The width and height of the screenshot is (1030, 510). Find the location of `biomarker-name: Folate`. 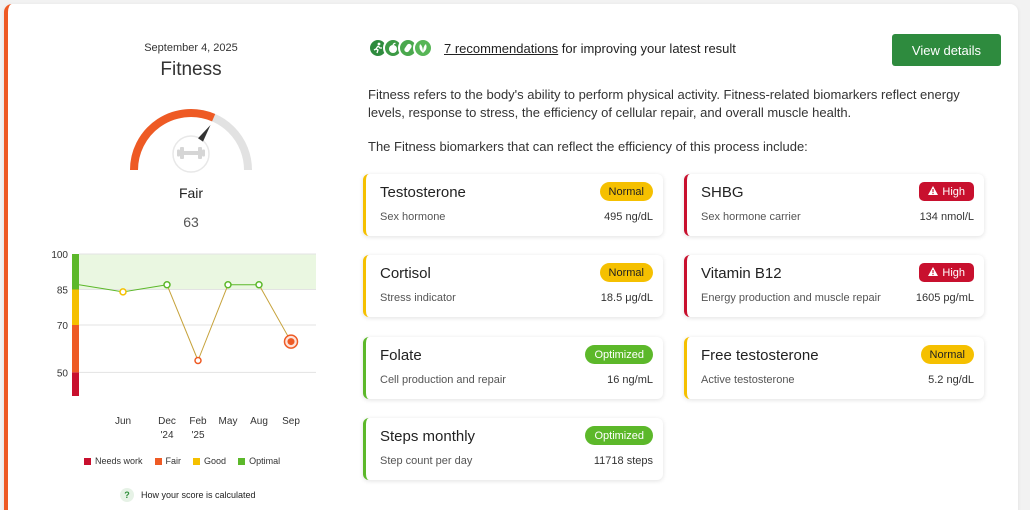

biomarker-name: Folate is located at coordinates (401, 355).